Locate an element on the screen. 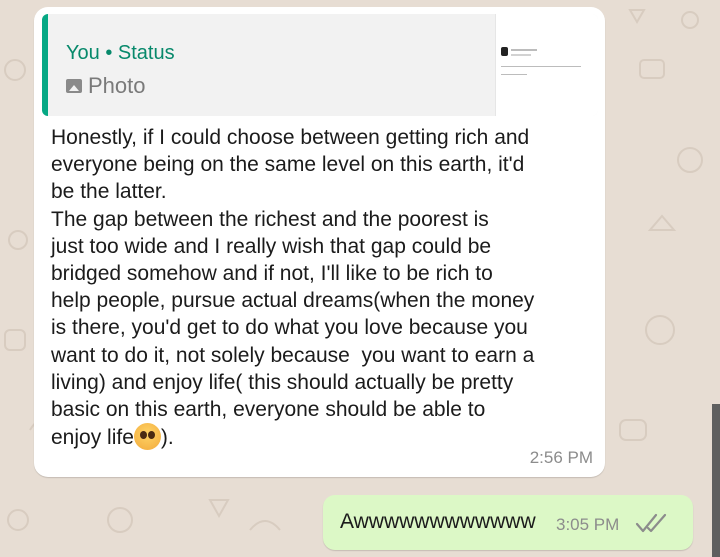 The width and height of the screenshot is (720, 557). double-check-icon is located at coordinates (651, 523).